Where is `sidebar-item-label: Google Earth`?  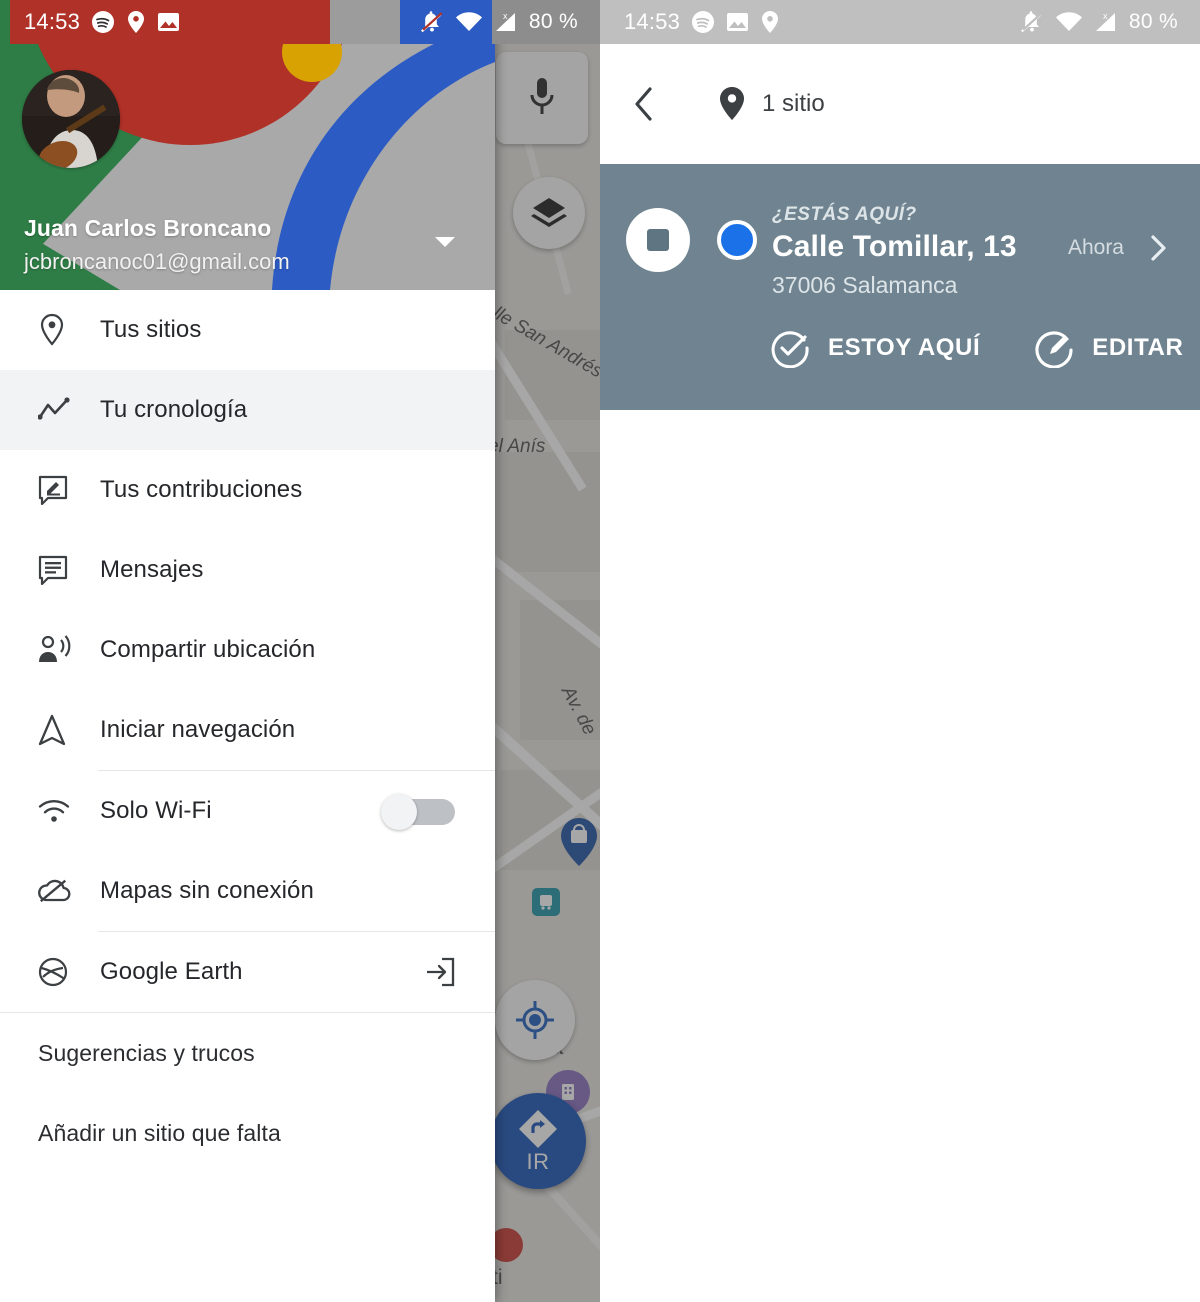
sidebar-item-label: Google Earth is located at coordinates (171, 971).